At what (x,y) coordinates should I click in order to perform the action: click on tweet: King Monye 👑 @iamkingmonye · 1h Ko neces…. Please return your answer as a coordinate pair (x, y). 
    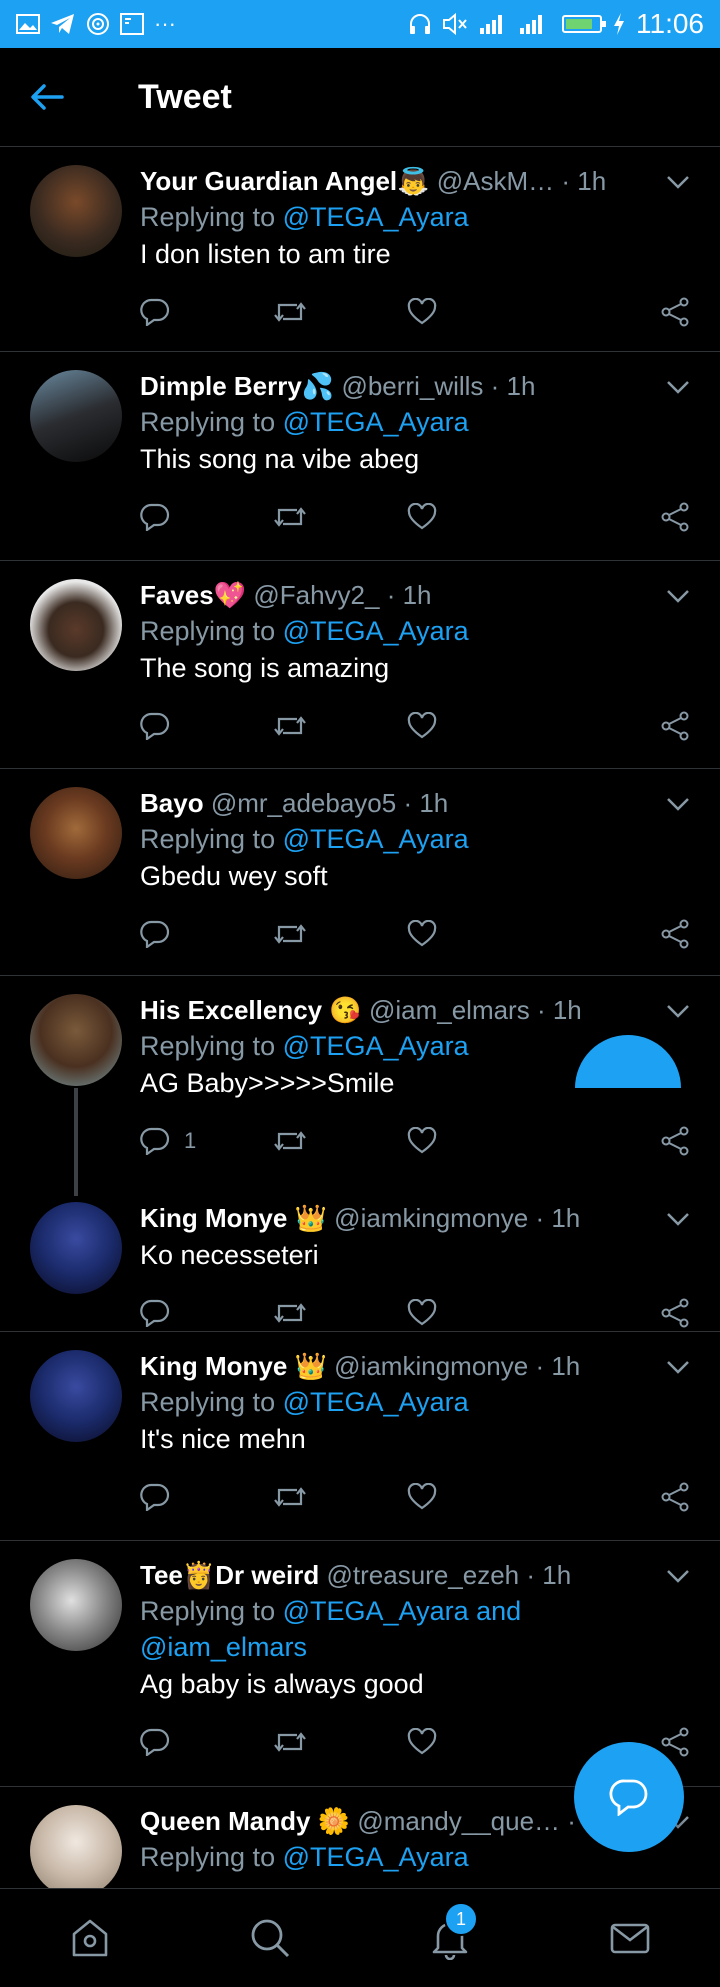
    Looking at the image, I should click on (360, 1263).